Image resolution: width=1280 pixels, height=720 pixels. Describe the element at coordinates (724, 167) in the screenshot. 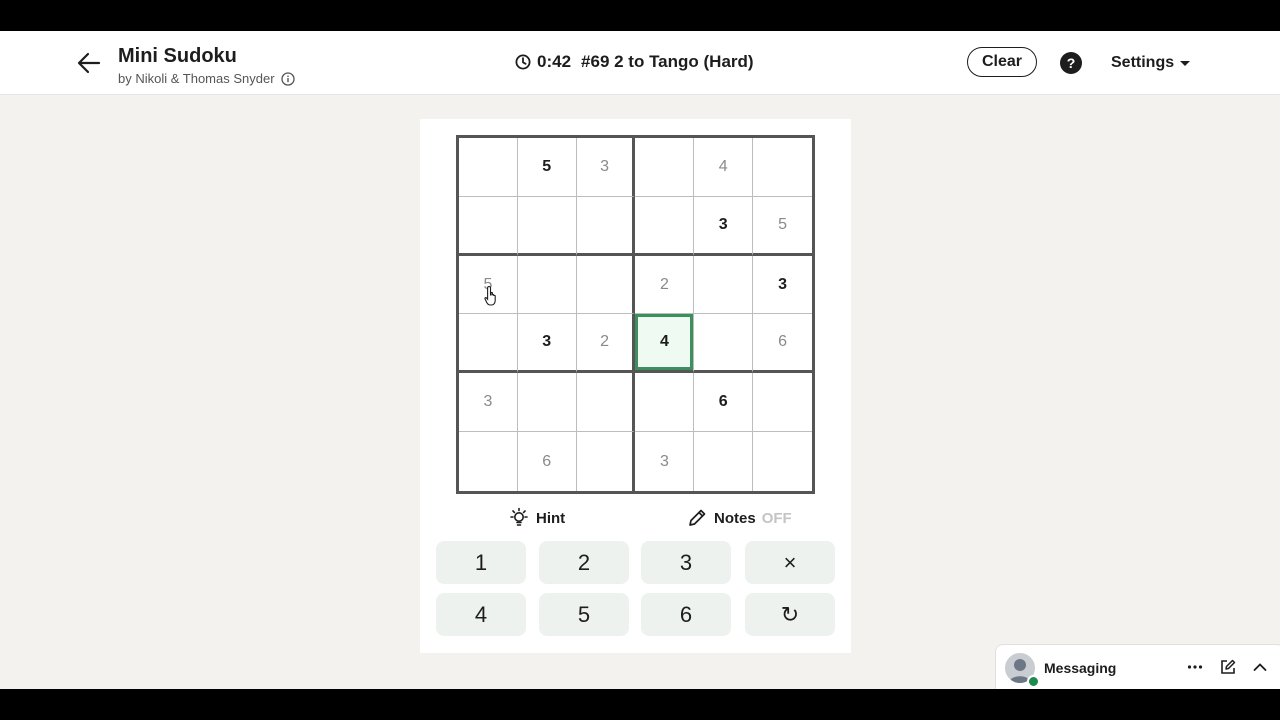

I see `grid-cell: 4` at that location.